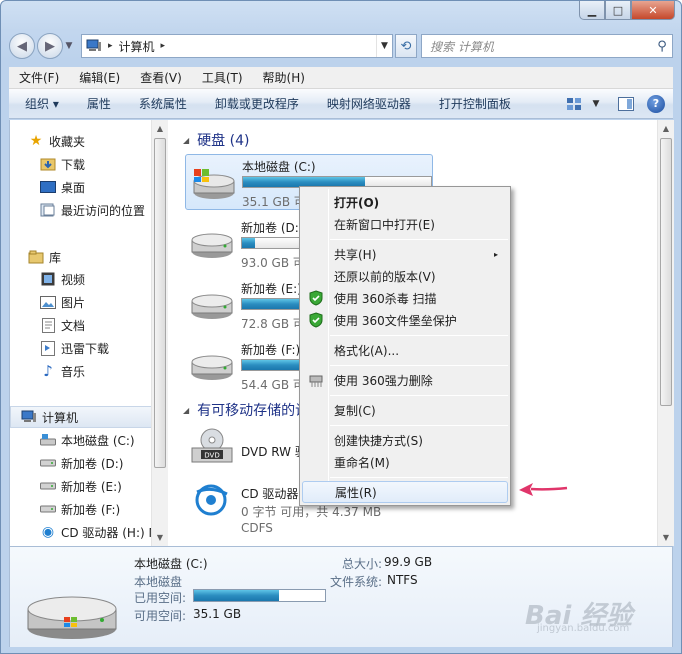 This screenshot has width=682, height=654. Describe the element at coordinates (406, 46) in the screenshot. I see `refresh-button: ⟲` at that location.